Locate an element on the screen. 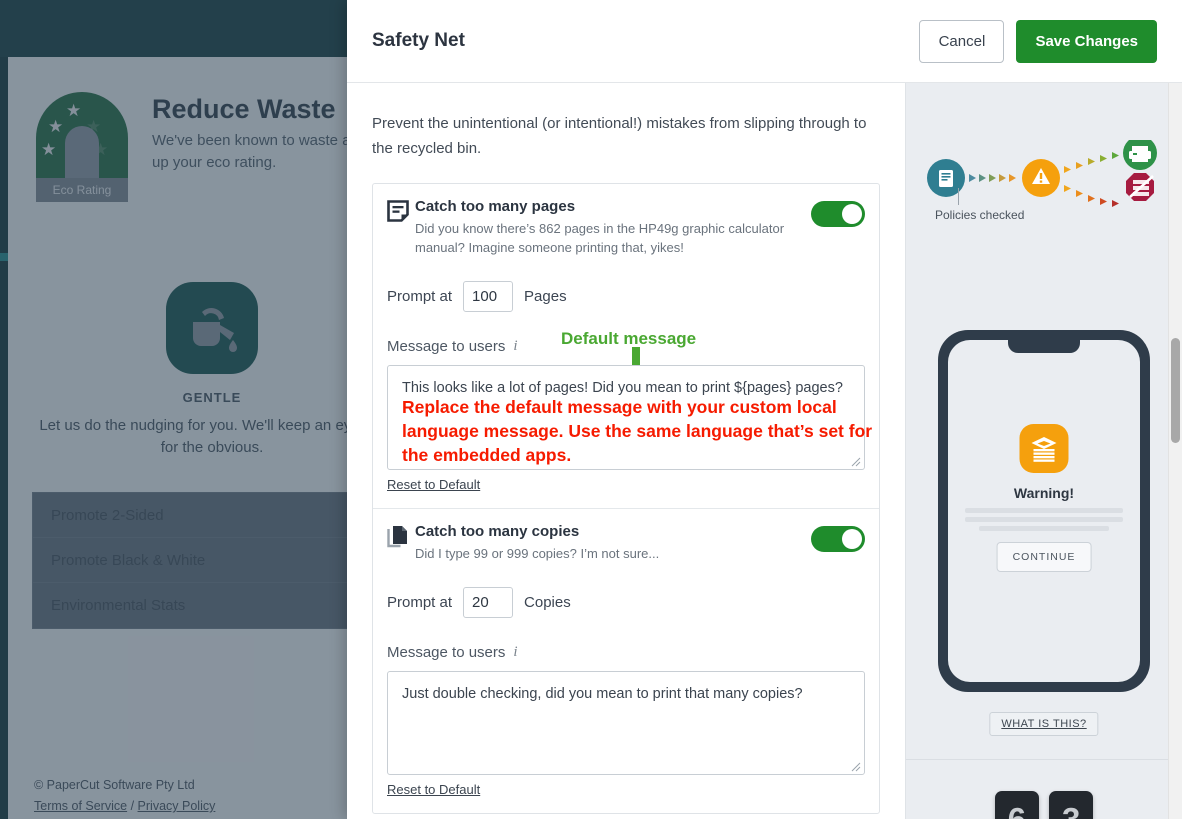 This screenshot has height=819, width=1182. policy-name: Catch too many copies is located at coordinates (497, 531).